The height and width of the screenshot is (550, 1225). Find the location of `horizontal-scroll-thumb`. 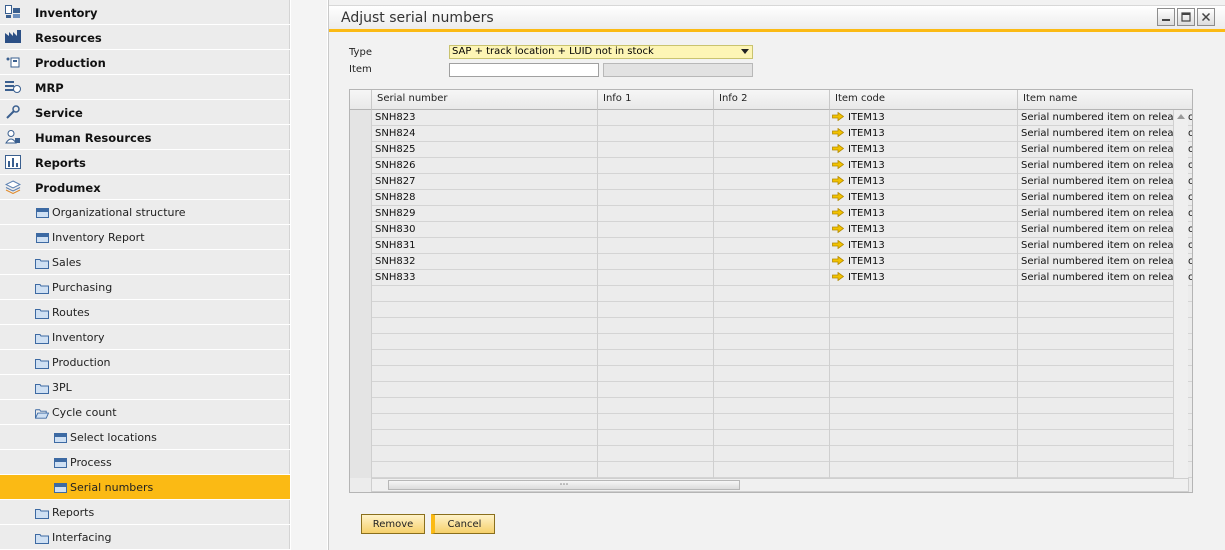

horizontal-scroll-thumb is located at coordinates (564, 485).